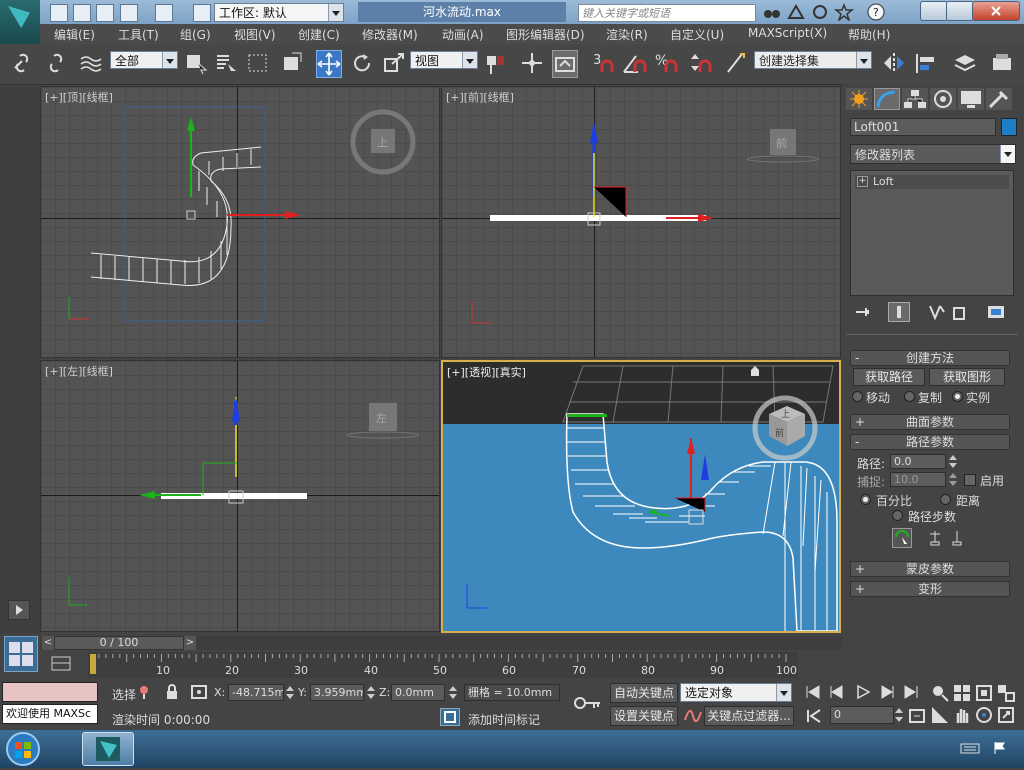 Image resolution: width=1024 pixels, height=770 pixels. What do you see at coordinates (21, 654) in the screenshot?
I see `maximize-viewport-icon` at bounding box center [21, 654].